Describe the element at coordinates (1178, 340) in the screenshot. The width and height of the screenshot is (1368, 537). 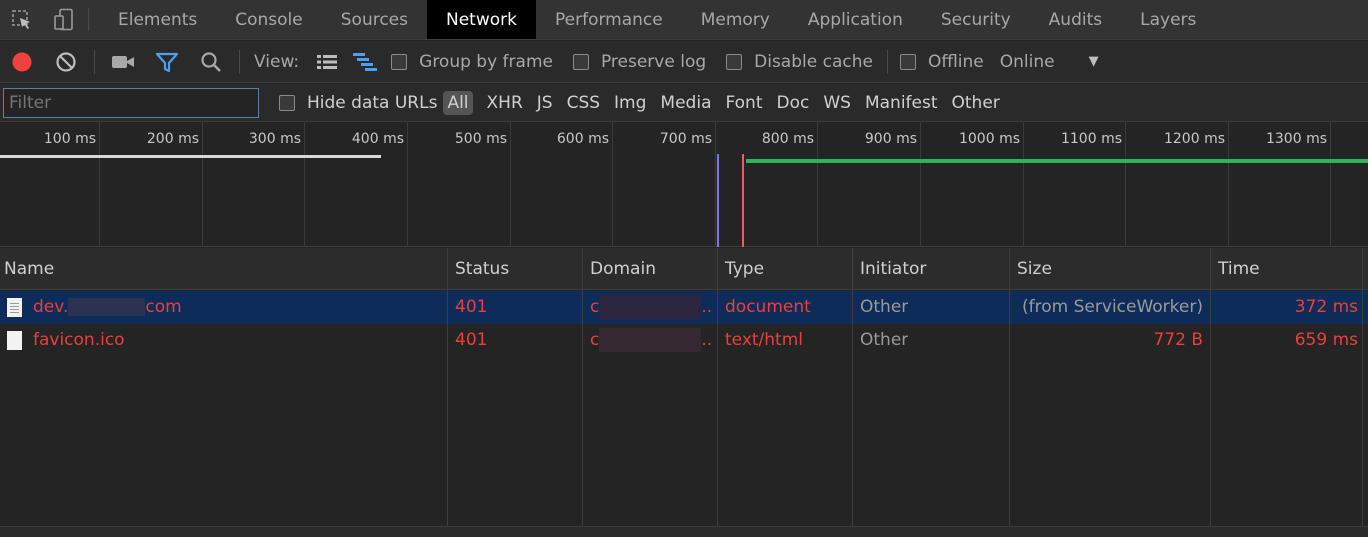
I see `size-cell: 772 B` at that location.